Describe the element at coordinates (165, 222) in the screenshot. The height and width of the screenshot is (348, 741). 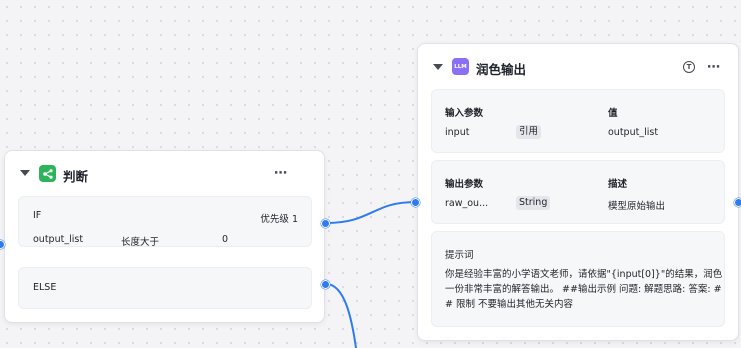
I see `if-branch-panel: IF 优先级 1 output_list 长度大于 0` at that location.